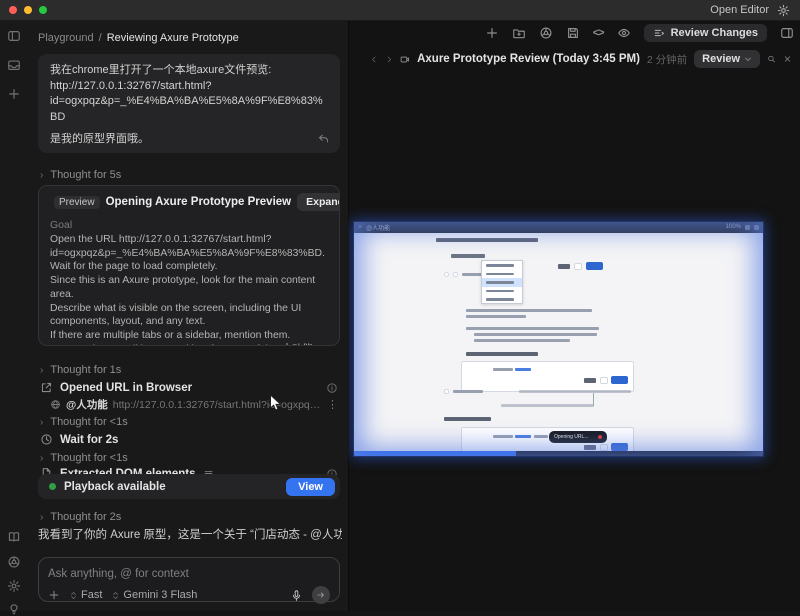  I want to click on folder-plus-icon, so click(519, 33).